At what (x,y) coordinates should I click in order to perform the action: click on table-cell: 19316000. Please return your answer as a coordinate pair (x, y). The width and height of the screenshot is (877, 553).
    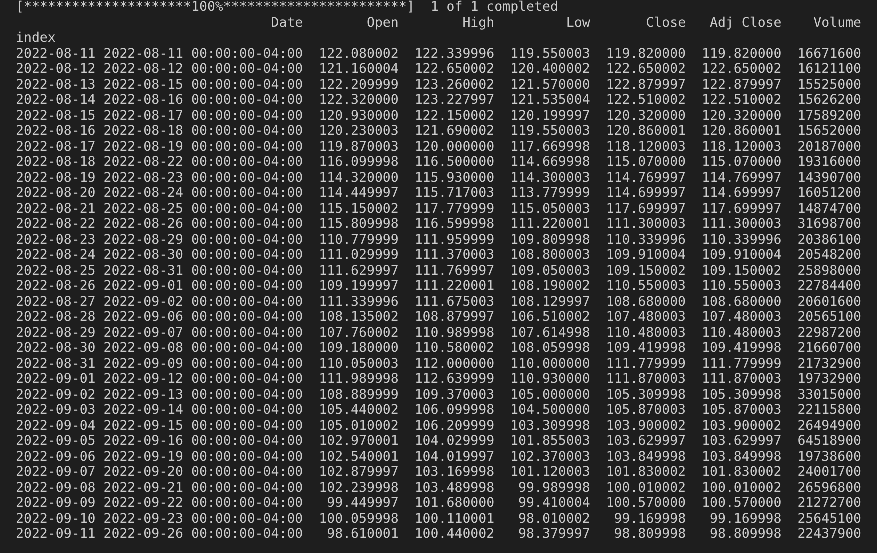
    Looking at the image, I should click on (830, 162).